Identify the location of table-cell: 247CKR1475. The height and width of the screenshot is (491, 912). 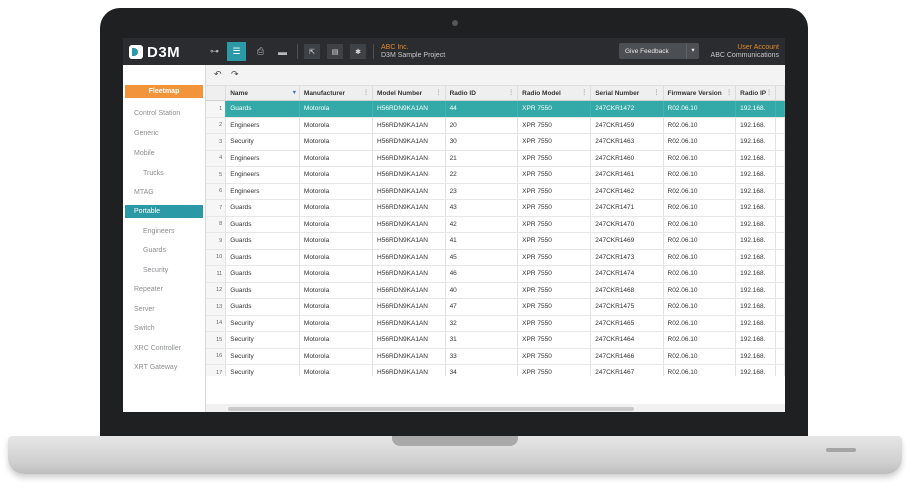
(627, 307).